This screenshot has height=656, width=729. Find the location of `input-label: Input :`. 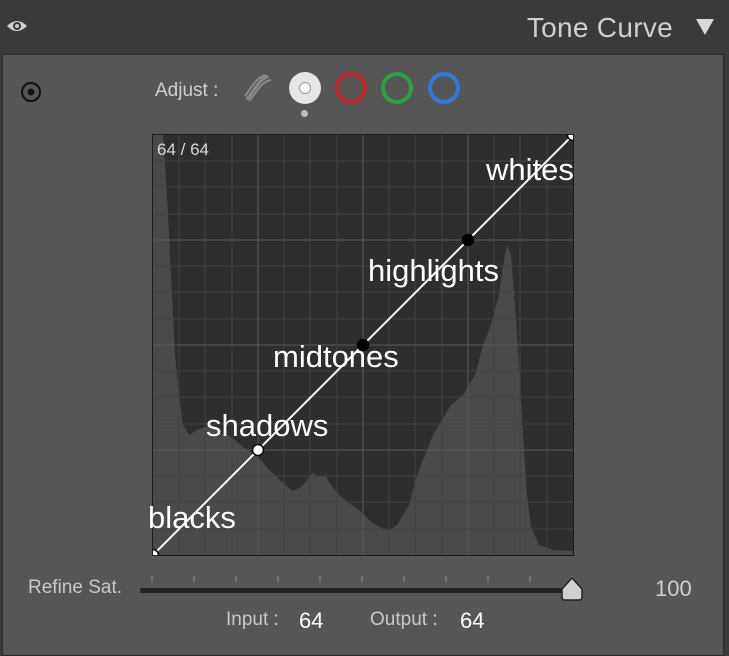

input-label: Input : is located at coordinates (252, 619).